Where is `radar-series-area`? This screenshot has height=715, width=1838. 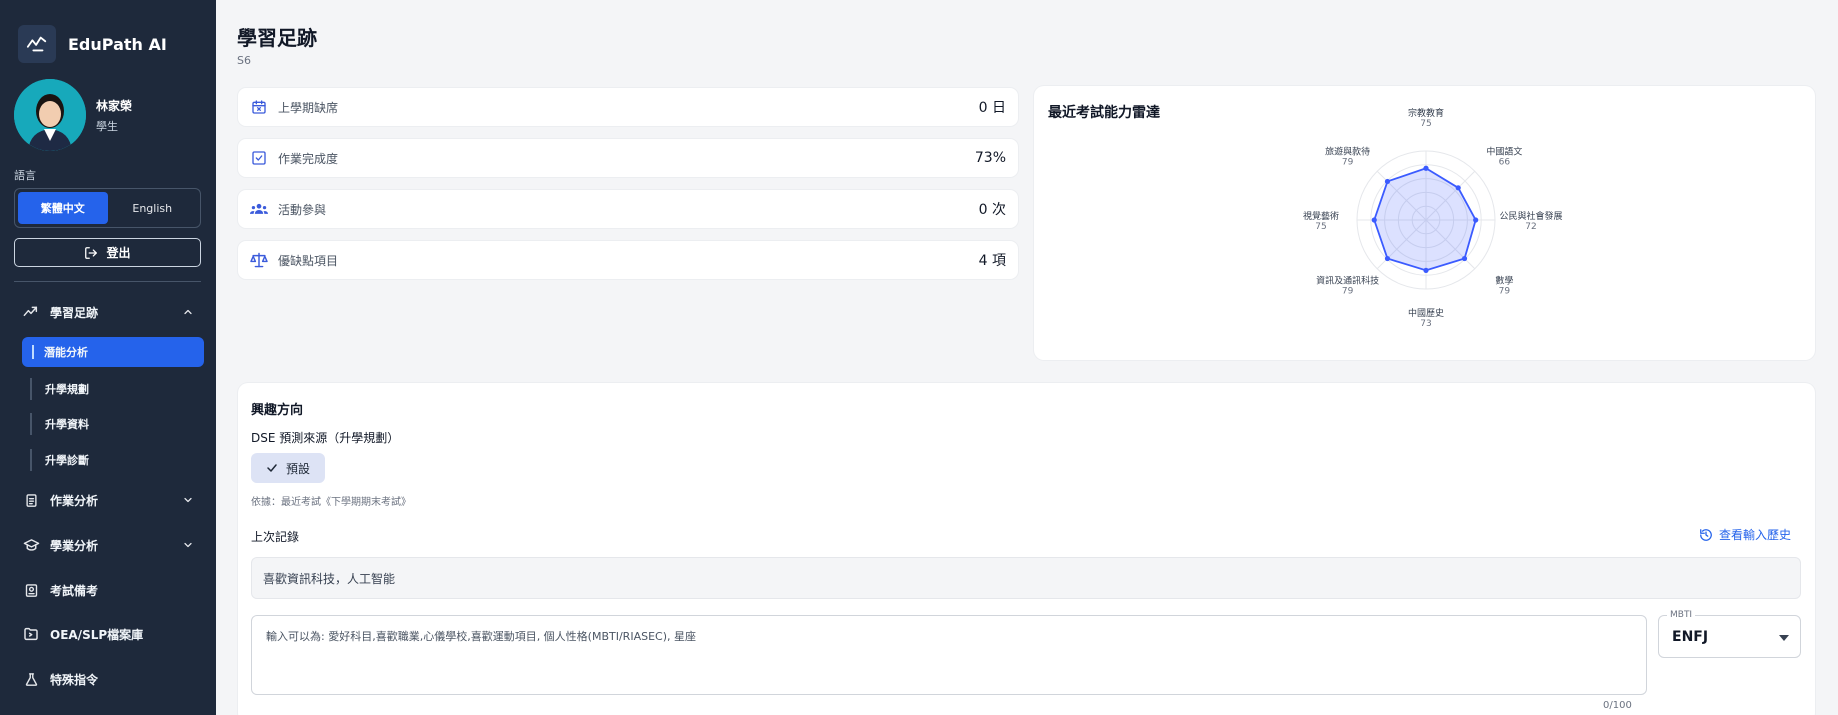
radar-series-area is located at coordinates (1425, 219).